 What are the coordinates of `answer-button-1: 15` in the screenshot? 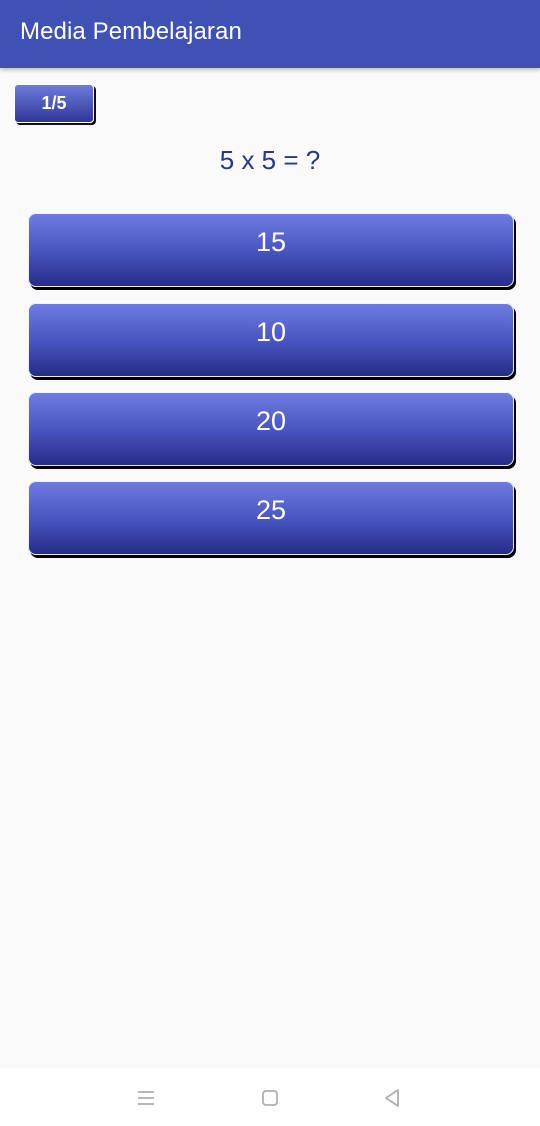 It's located at (271, 250).